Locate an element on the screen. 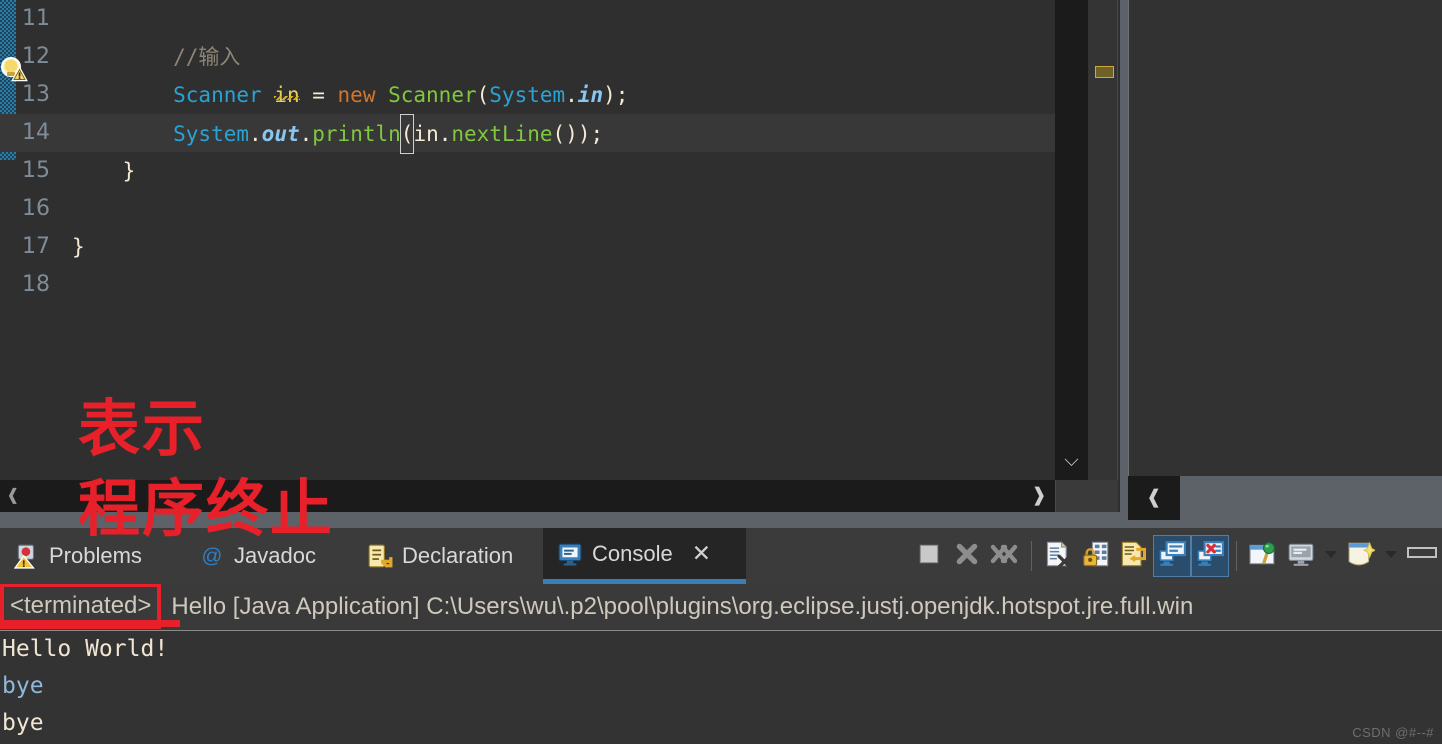  new-console-icon is located at coordinates (1362, 556).